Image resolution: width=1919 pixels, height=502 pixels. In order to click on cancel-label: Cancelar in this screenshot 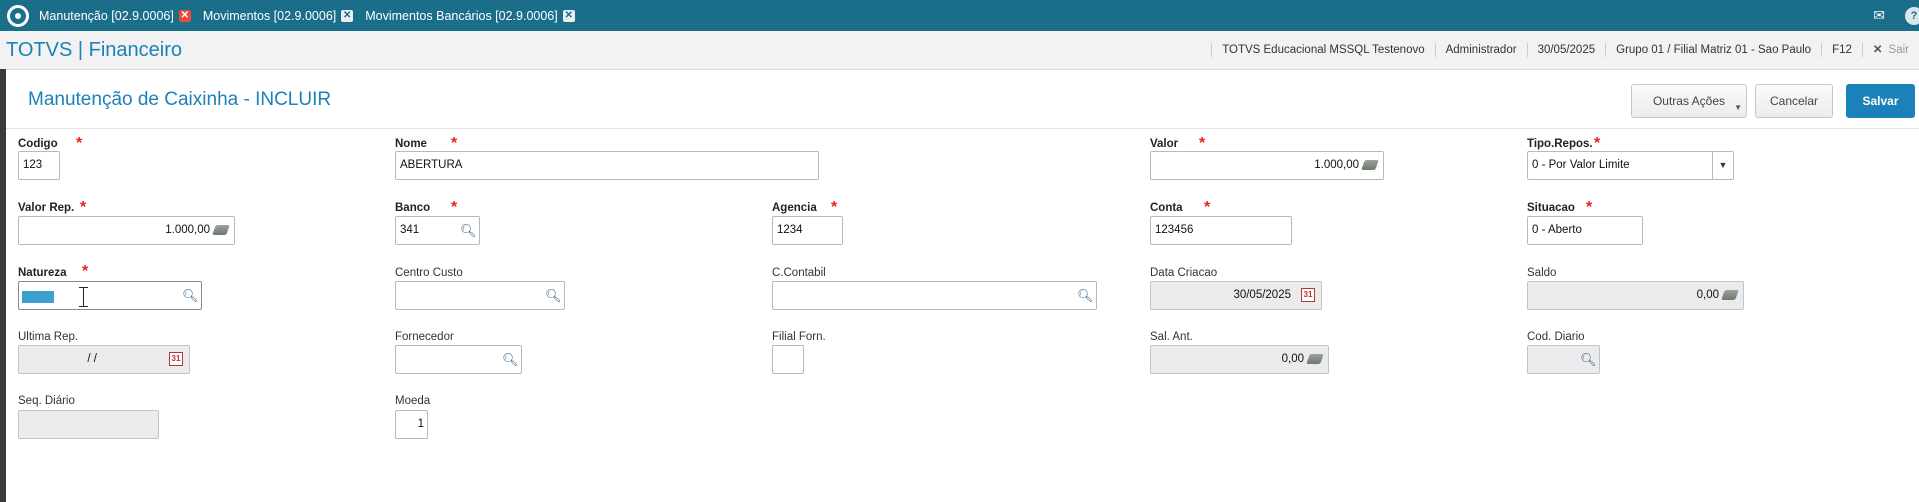, I will do `click(1794, 101)`.